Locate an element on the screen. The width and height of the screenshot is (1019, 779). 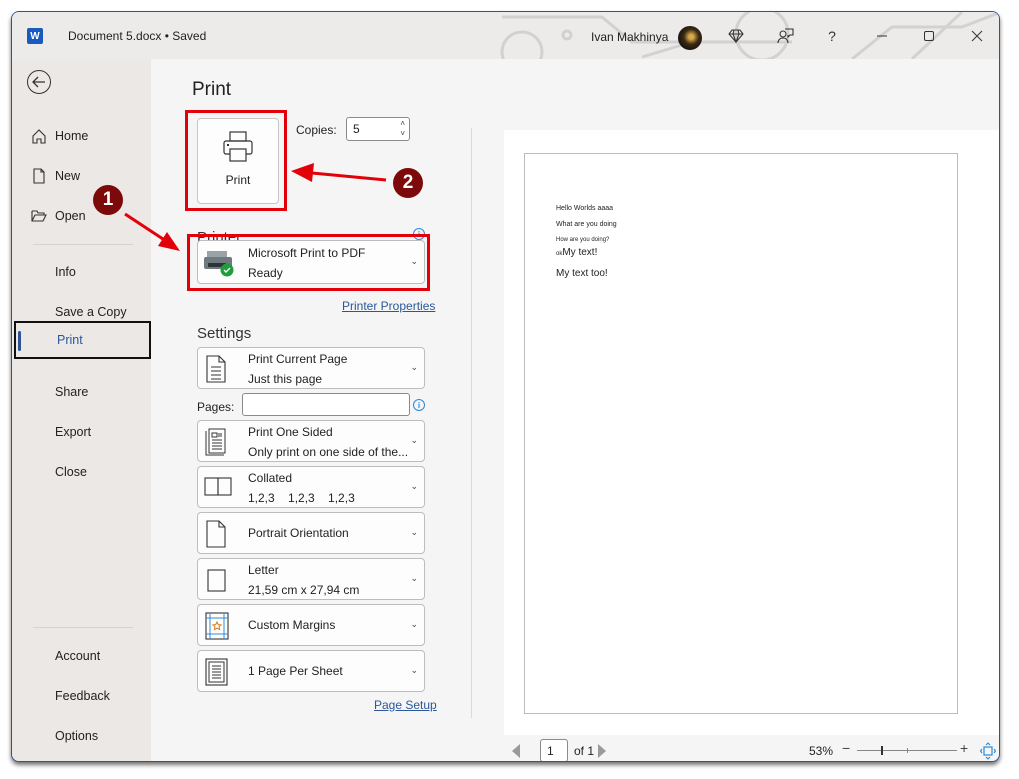
back-button is located at coordinates (39, 82).